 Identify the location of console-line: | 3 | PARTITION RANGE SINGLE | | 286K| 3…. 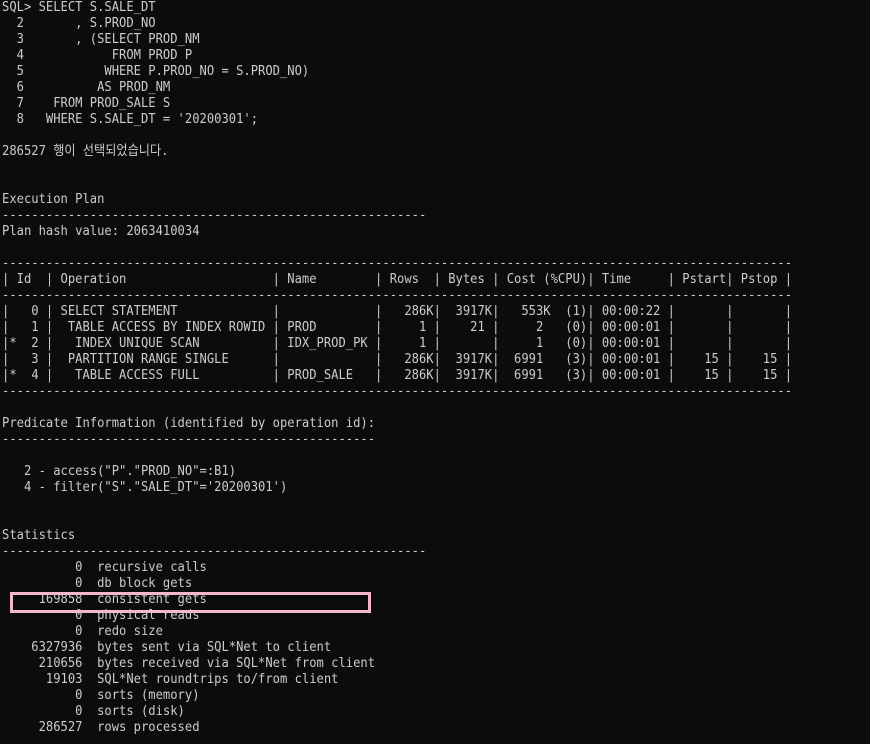
(397, 359).